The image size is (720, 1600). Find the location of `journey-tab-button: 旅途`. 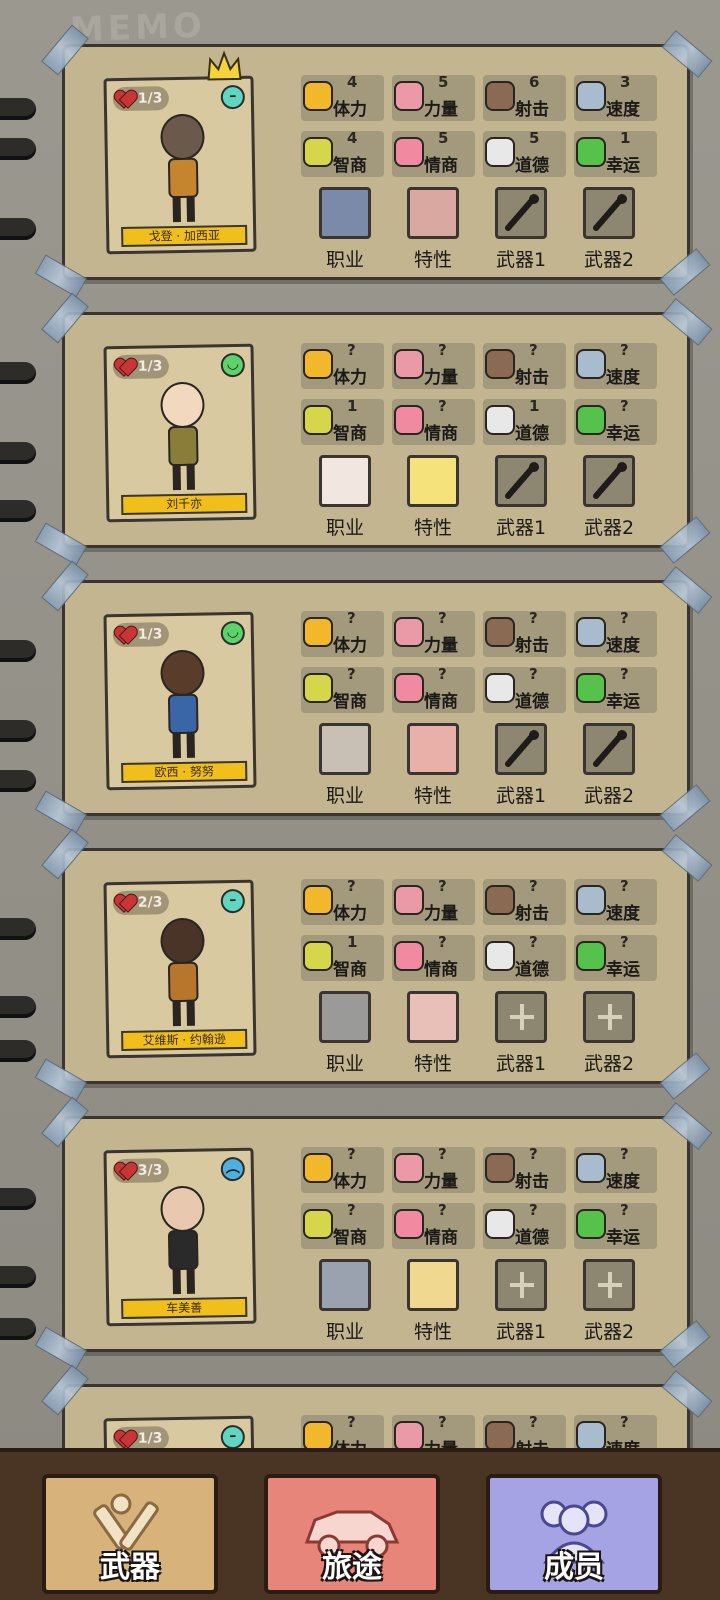

journey-tab-button: 旅途 is located at coordinates (352, 1534).